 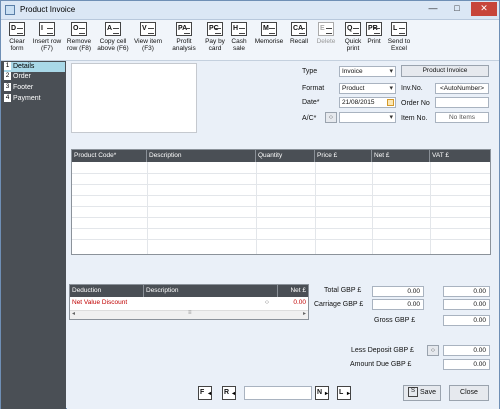 What do you see at coordinates (374, 29) in the screenshot?
I see `print-icon: PR` at bounding box center [374, 29].